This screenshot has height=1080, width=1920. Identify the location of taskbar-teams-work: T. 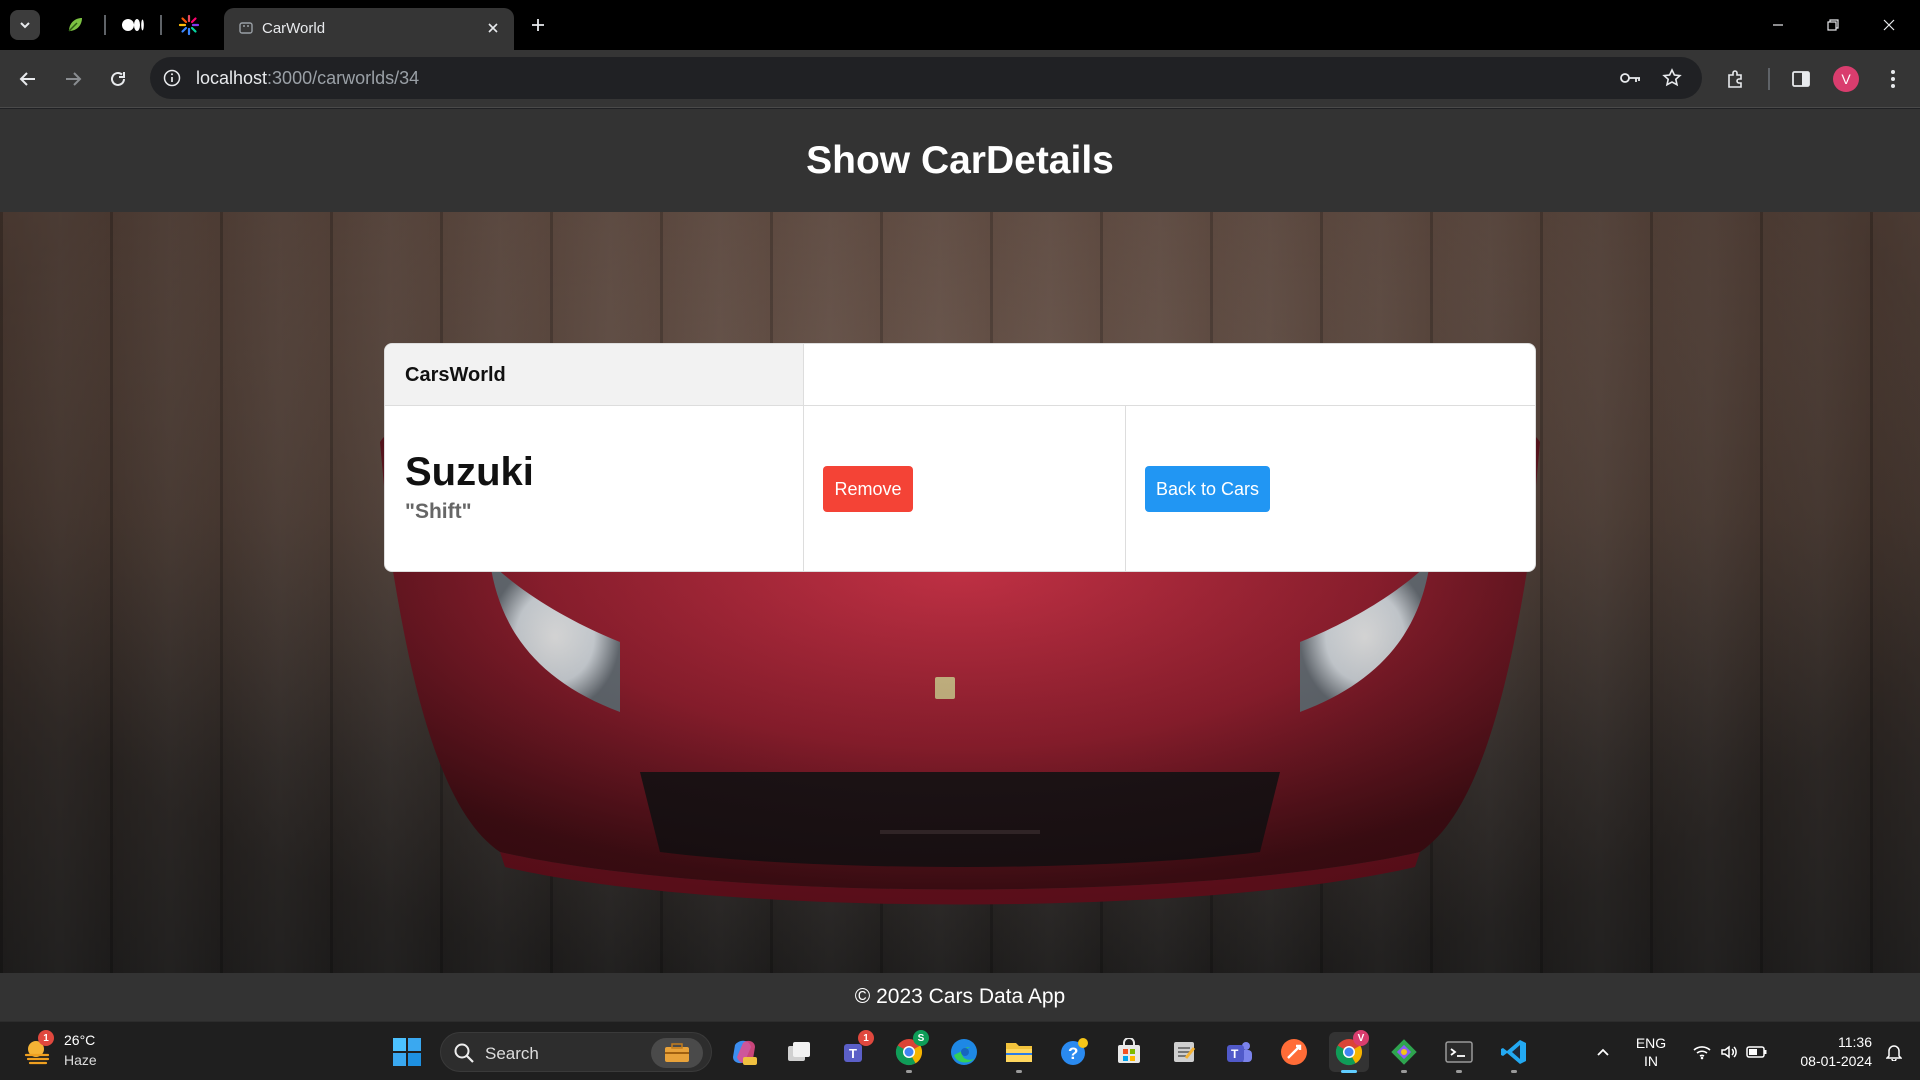
(1239, 1052).